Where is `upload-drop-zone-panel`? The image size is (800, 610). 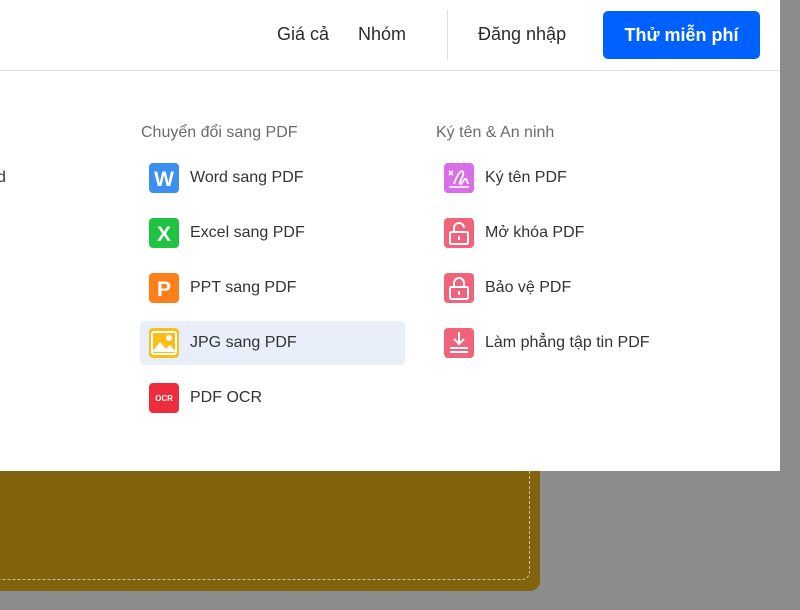
upload-drop-zone-panel is located at coordinates (270, 531).